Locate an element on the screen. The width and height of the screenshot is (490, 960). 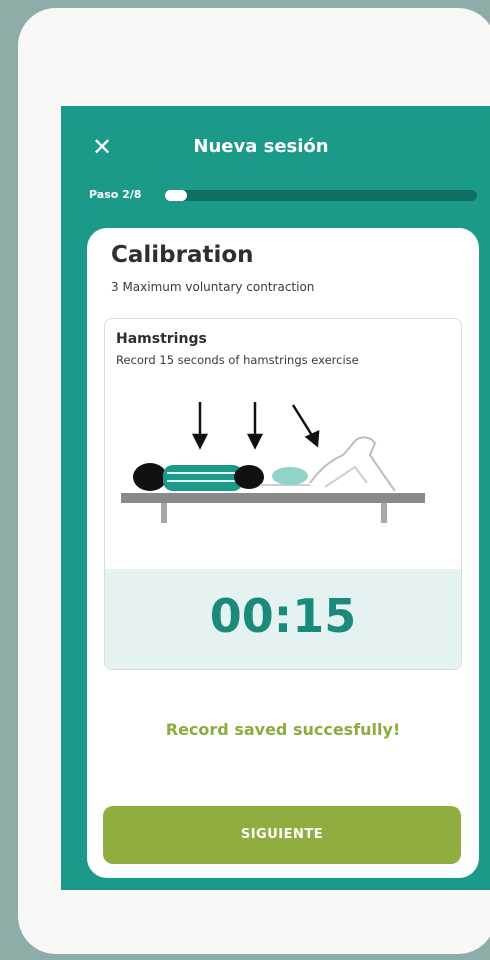
progress-bar is located at coordinates (321, 195).